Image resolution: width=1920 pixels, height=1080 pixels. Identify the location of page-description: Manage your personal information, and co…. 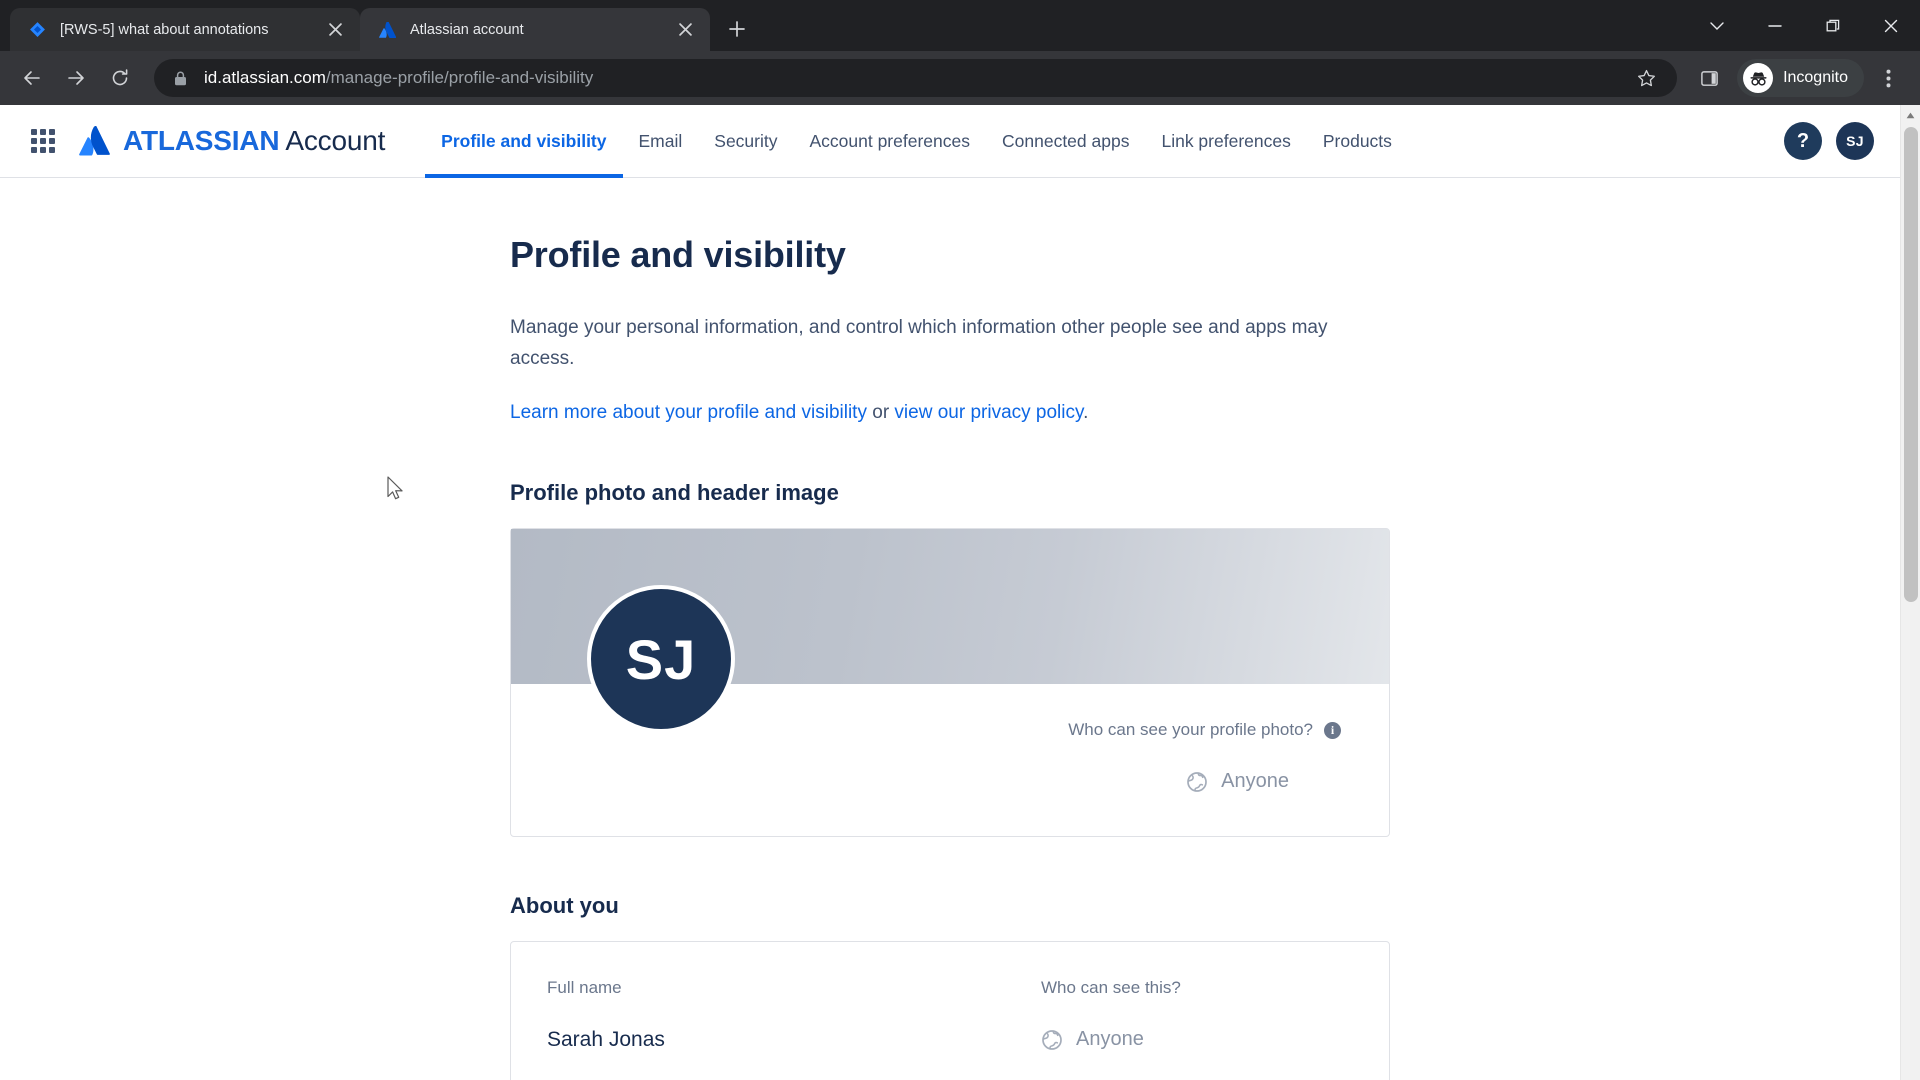
(919, 343).